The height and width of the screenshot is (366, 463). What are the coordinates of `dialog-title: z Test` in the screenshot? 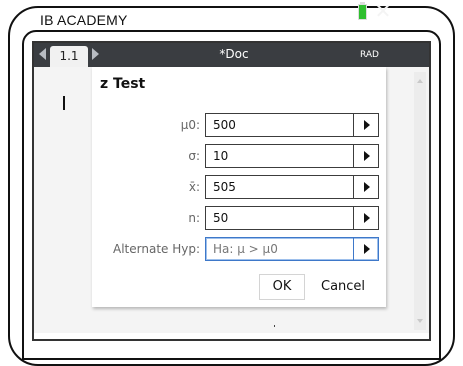 It's located at (123, 84).